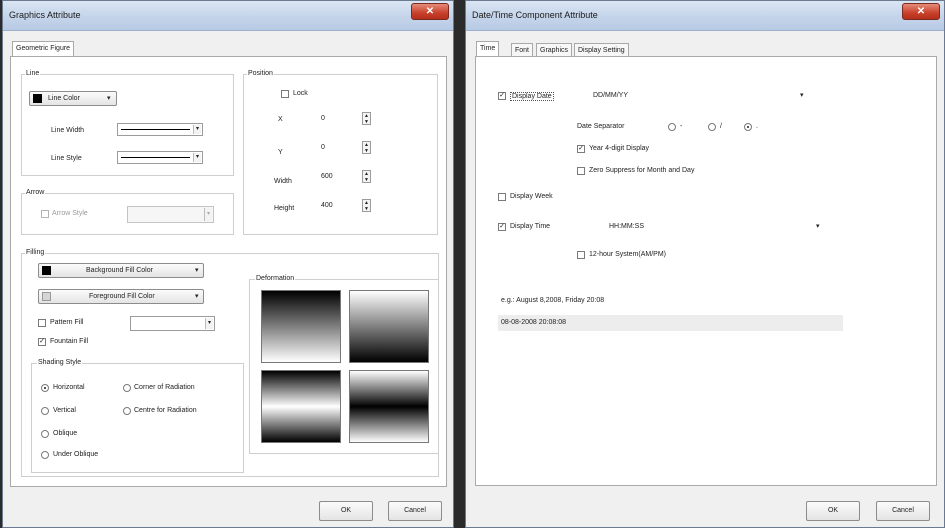  What do you see at coordinates (35, 192) in the screenshot?
I see `arrow-group-label: Arrow` at bounding box center [35, 192].